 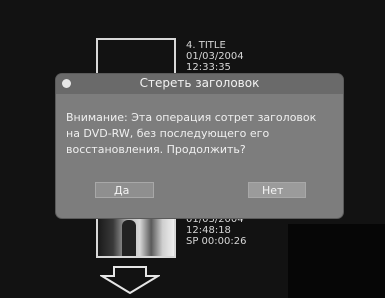 I want to click on title-entry-info: 01/03/2004 12:48:18 SP 00:00:26, so click(x=216, y=230).